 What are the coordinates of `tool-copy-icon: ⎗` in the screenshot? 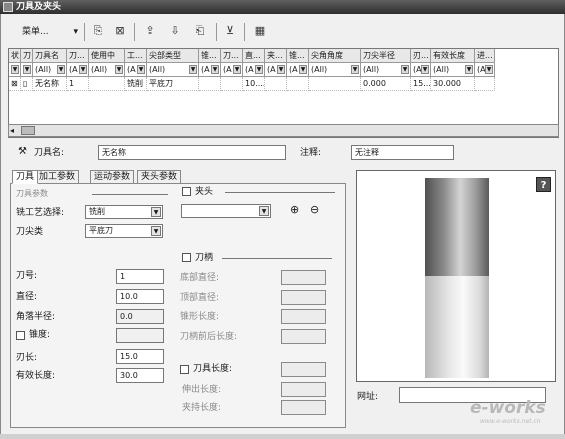 It's located at (200, 31).